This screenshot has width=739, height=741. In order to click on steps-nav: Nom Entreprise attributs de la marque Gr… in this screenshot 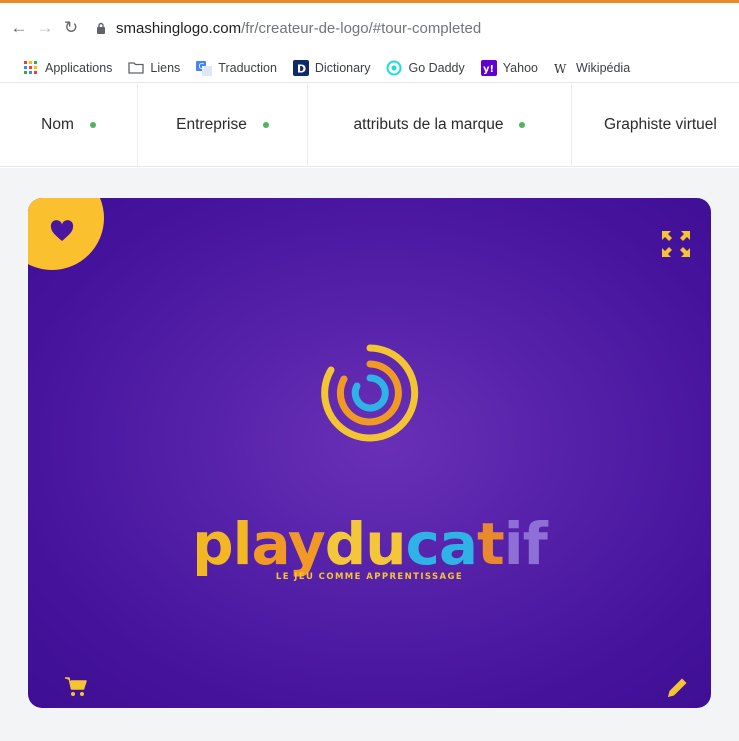, I will do `click(369, 125)`.